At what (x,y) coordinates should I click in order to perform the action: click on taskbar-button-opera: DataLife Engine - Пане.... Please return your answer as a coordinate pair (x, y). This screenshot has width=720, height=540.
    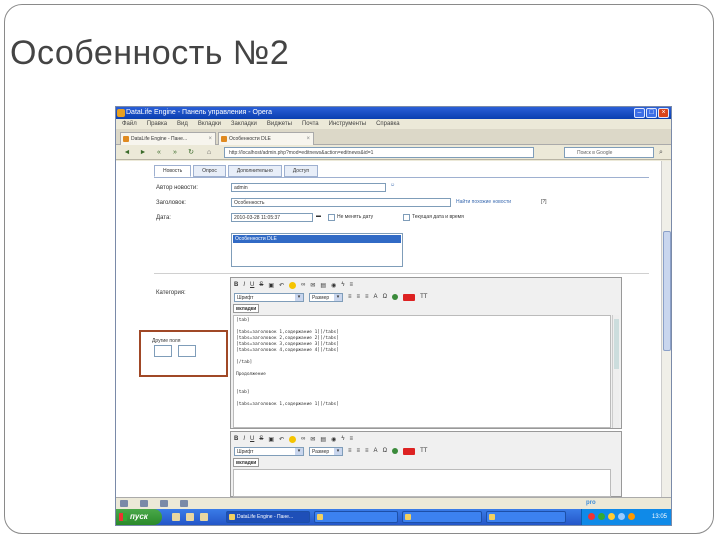
    Looking at the image, I should click on (268, 517).